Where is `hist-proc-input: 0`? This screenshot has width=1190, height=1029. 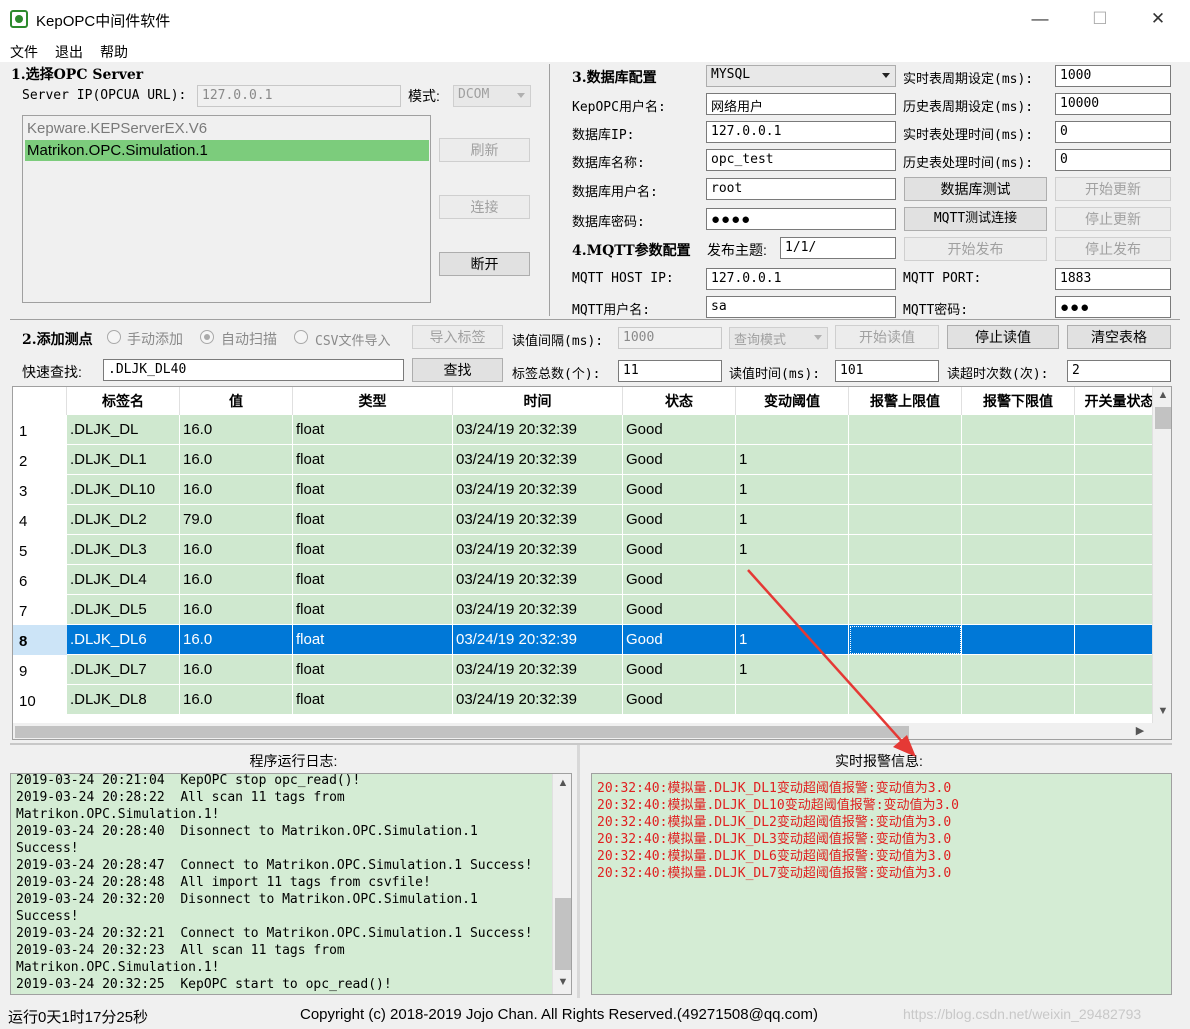 hist-proc-input: 0 is located at coordinates (1113, 160).